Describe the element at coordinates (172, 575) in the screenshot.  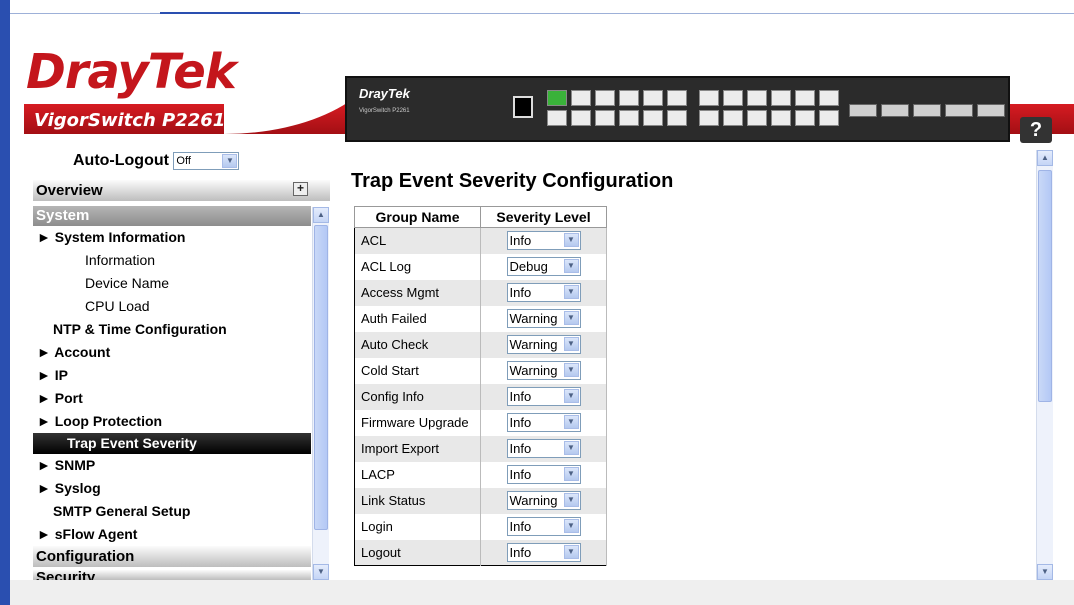
I see `menu-security: Security` at that location.